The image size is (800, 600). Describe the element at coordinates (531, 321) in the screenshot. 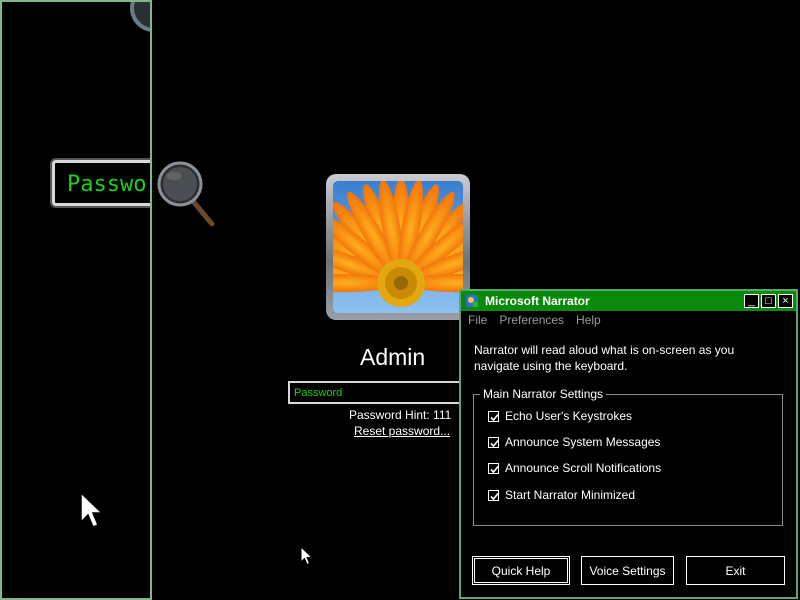

I see `menu-preferences: Preferences` at that location.